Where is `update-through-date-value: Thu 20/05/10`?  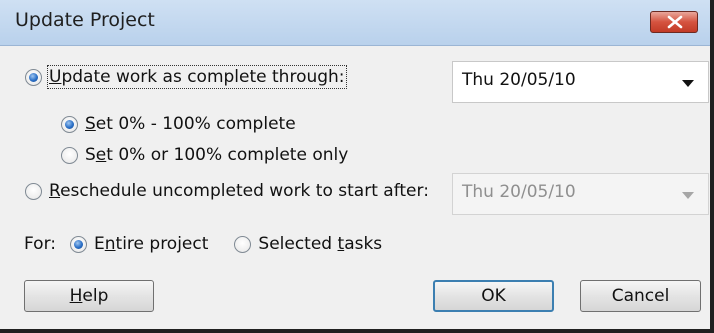
update-through-date-value: Thu 20/05/10 is located at coordinates (519, 80).